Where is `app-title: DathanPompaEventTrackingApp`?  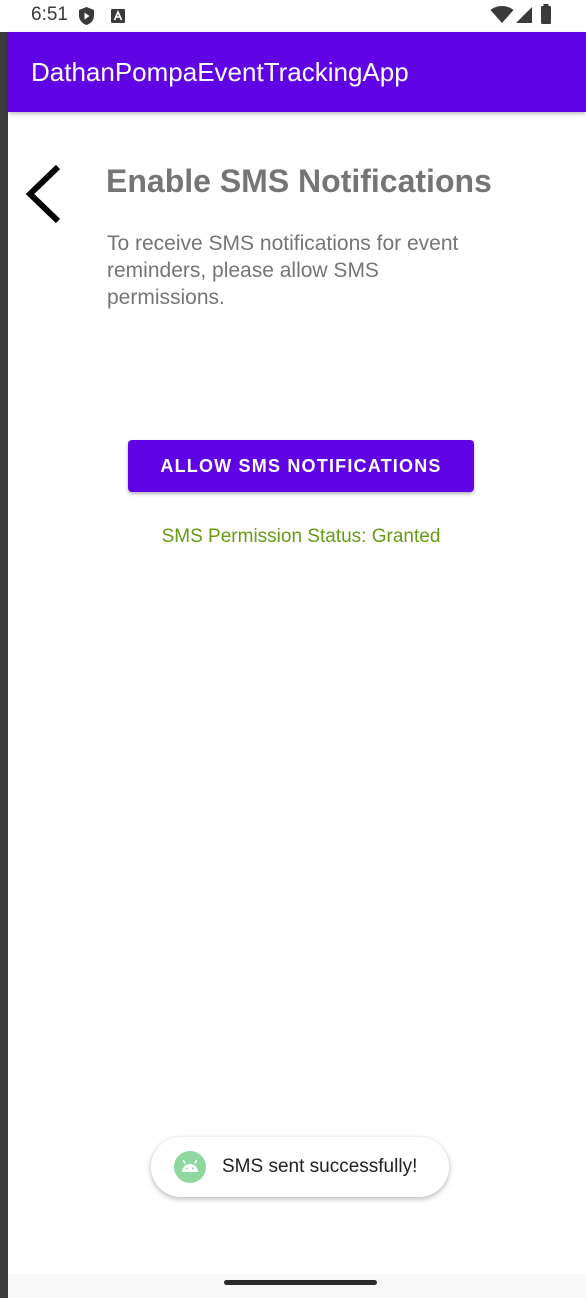 app-title: DathanPompaEventTrackingApp is located at coordinates (220, 72).